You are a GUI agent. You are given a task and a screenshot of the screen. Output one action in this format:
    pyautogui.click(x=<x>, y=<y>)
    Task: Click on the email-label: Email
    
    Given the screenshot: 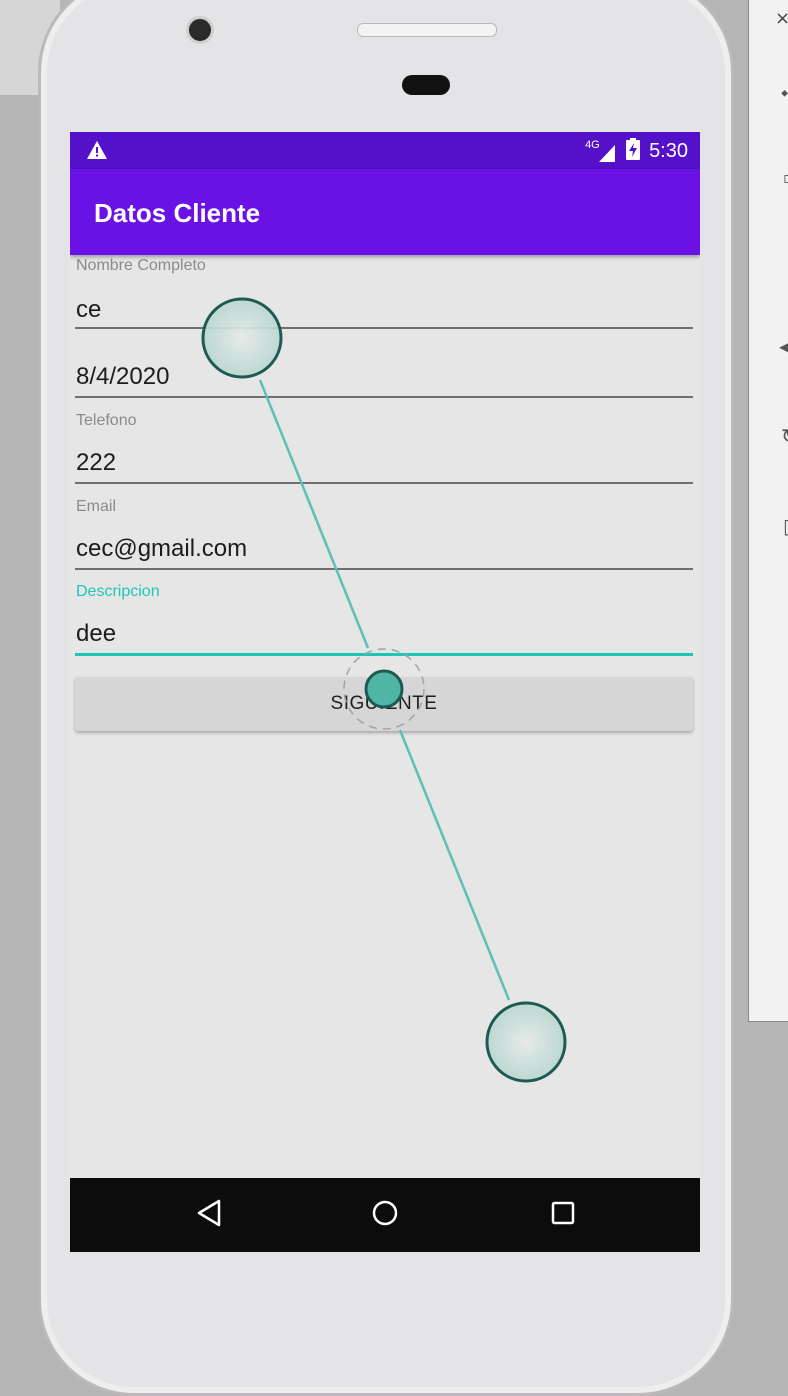 What is the action you would take?
    pyautogui.click(x=96, y=506)
    